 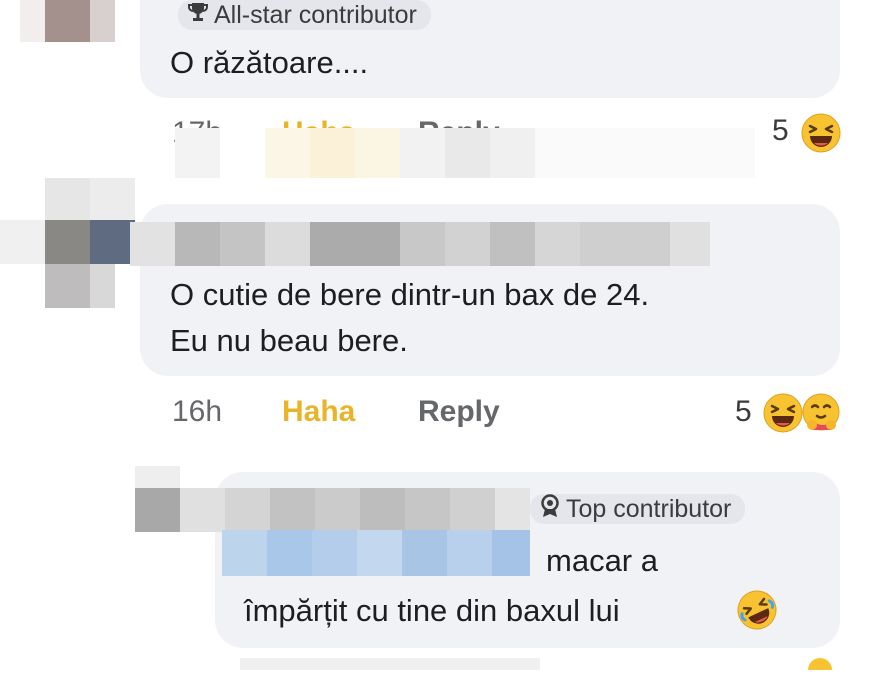 What do you see at coordinates (649, 508) in the screenshot?
I see `badge-label: Top contributor` at bounding box center [649, 508].